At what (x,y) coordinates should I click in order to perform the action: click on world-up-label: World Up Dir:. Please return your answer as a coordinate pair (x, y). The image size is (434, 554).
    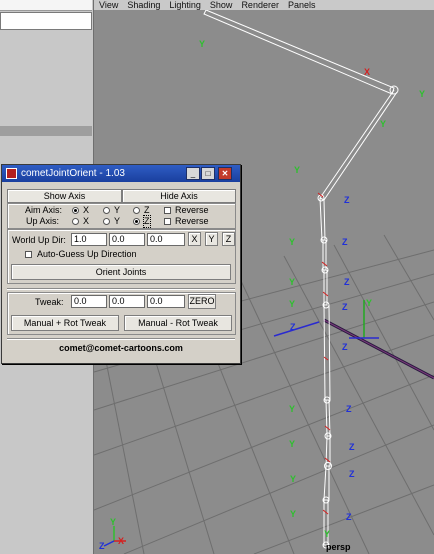
    Looking at the image, I should click on (39, 240).